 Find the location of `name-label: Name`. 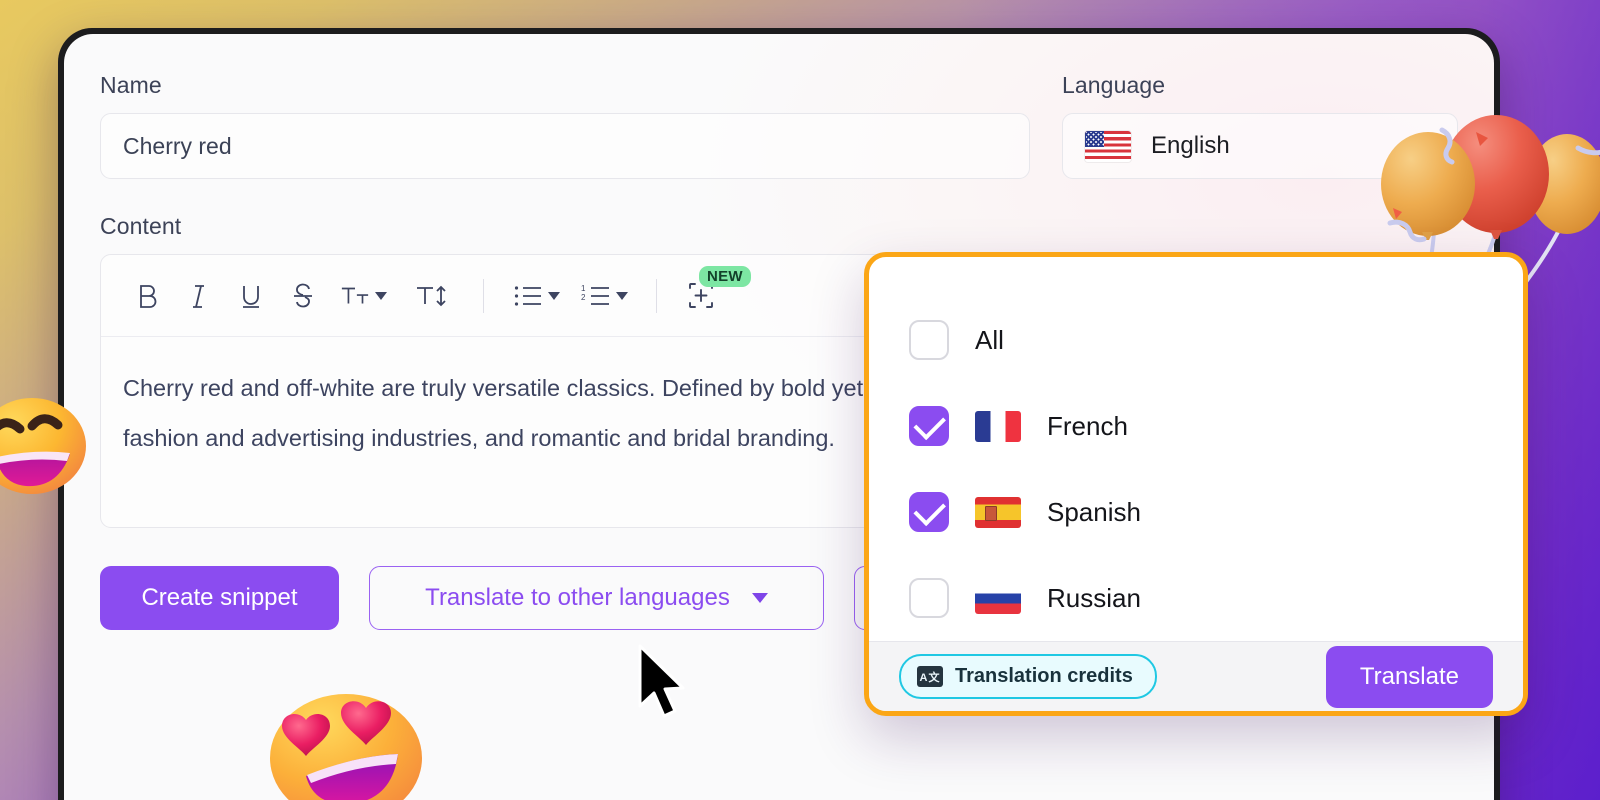

name-label: Name is located at coordinates (131, 85).